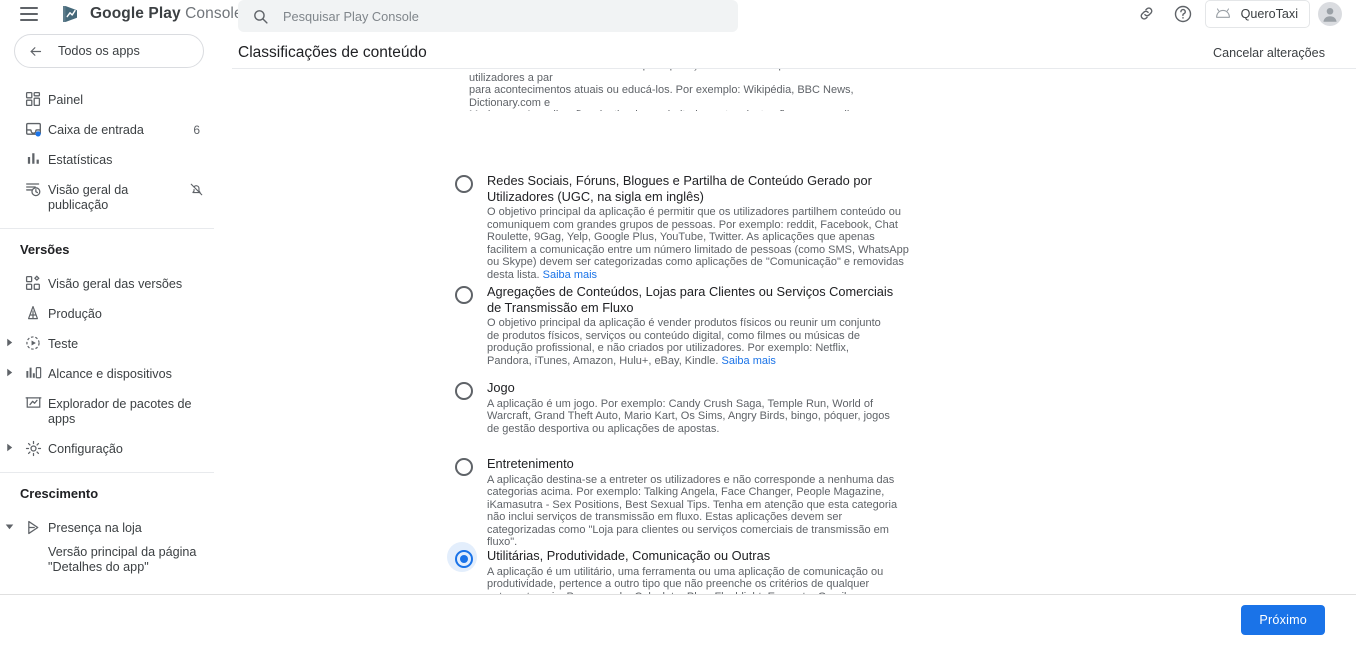  I want to click on sidebar-label: Explorador de pacotes de apps, so click(120, 411).